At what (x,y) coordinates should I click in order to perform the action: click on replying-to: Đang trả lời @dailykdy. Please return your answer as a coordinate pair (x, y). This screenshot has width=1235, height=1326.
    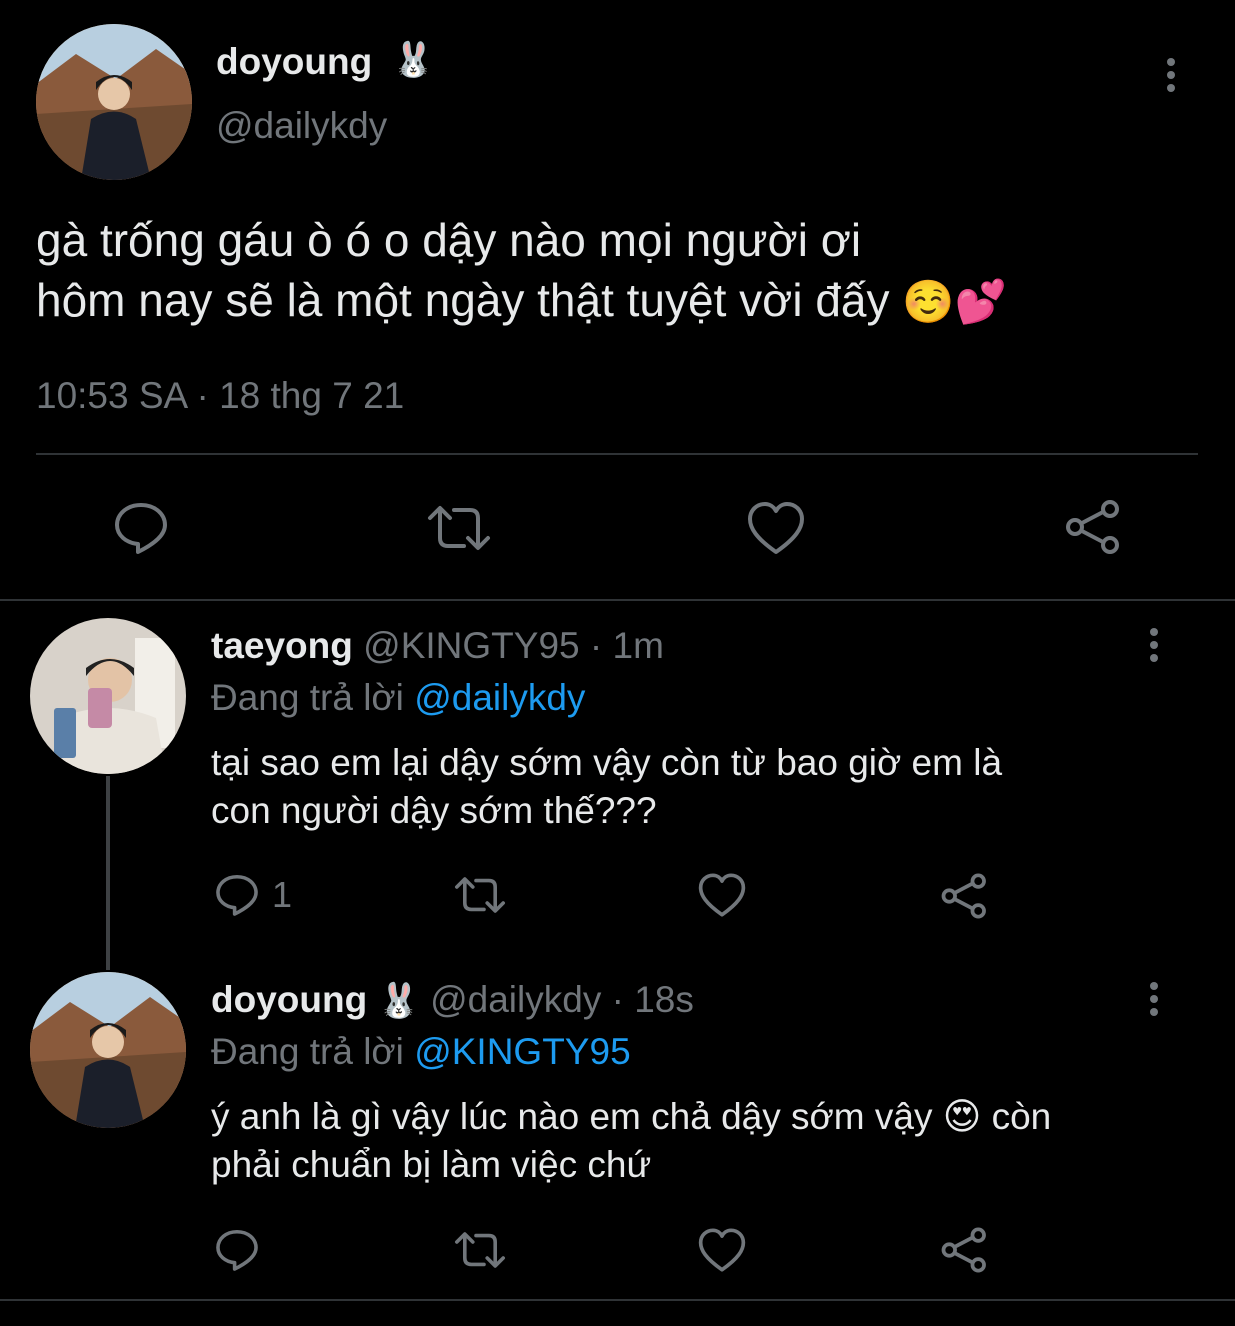
    Looking at the image, I should click on (398, 698).